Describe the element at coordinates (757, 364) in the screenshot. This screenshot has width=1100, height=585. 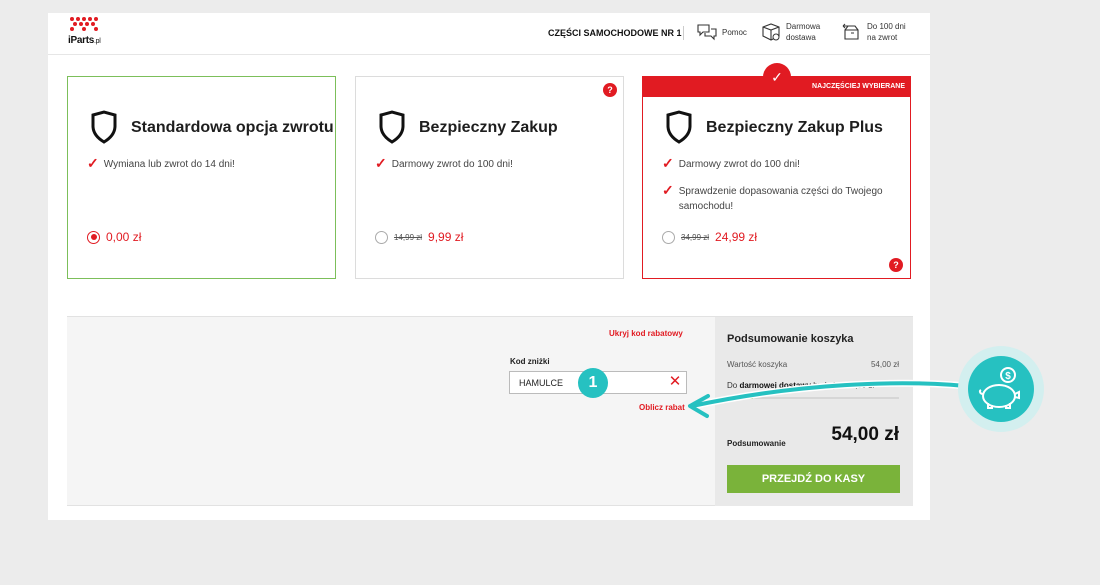
I see `cart-value-label: Wartość koszyka` at that location.